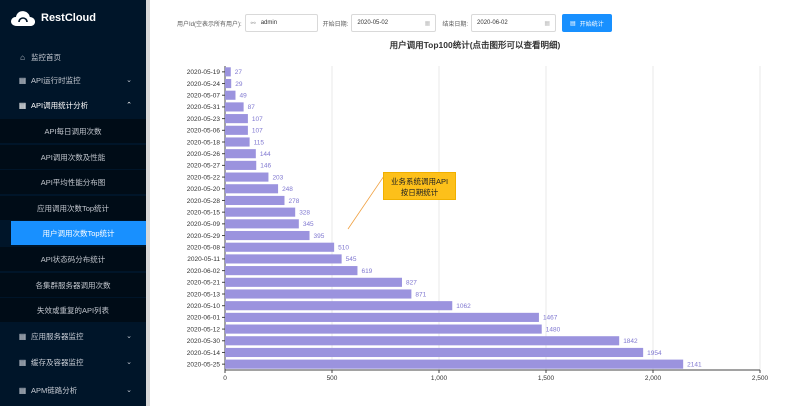  What do you see at coordinates (553, 329) in the screenshot?
I see `data-label: 1480` at bounding box center [553, 329].